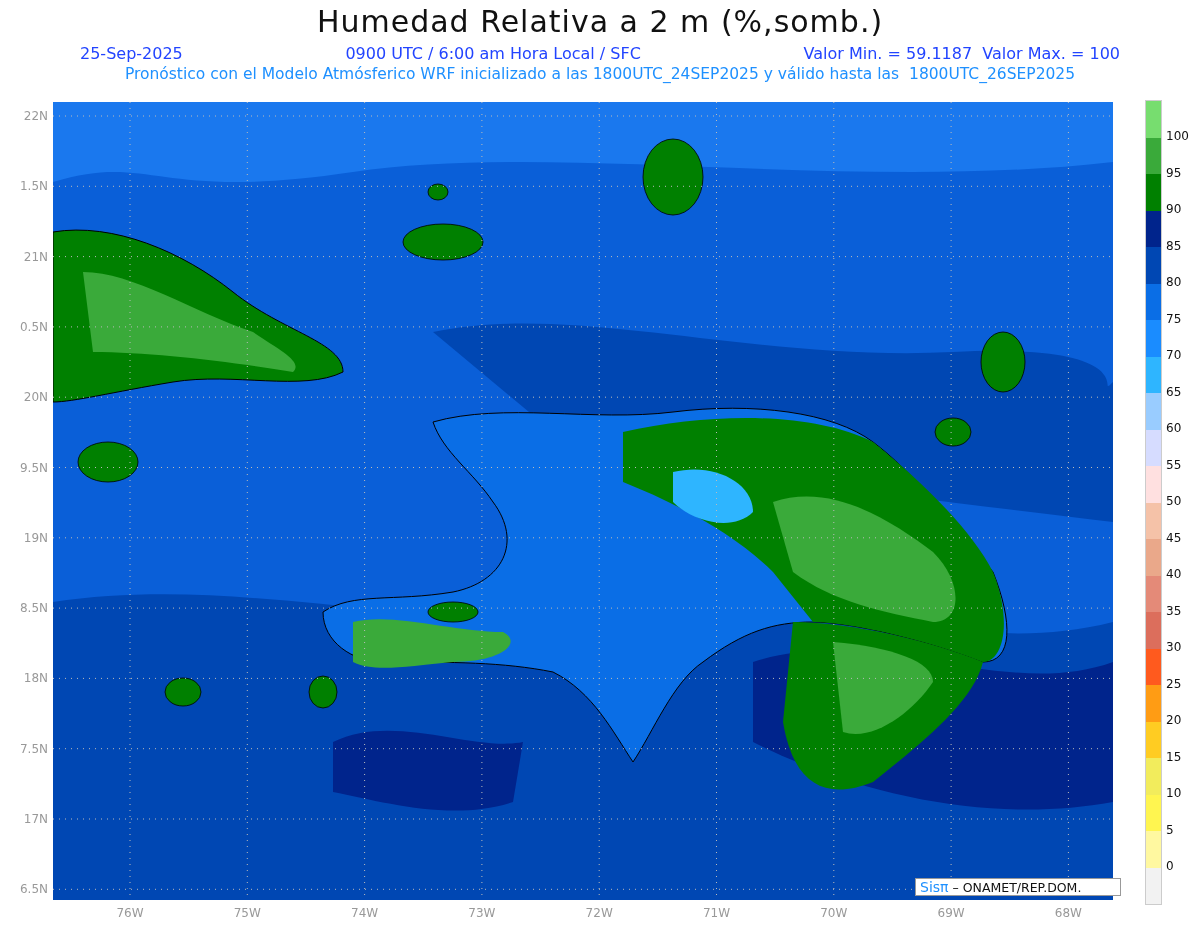 Image resolution: width=1200 pixels, height=927 pixels. Describe the element at coordinates (130, 913) in the screenshot. I see `longitude-label: 76W` at that location.